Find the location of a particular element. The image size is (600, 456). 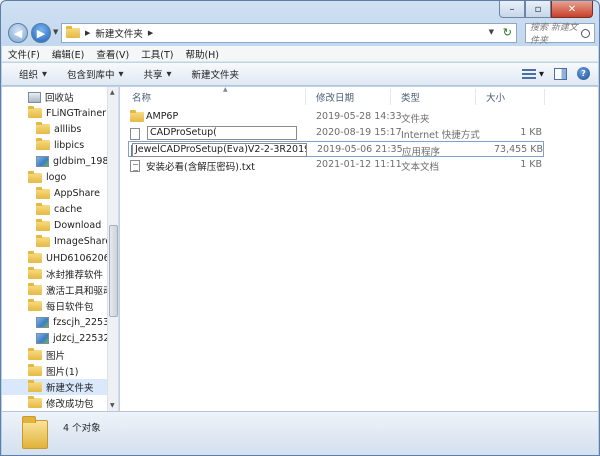

arrow-right-icon: ▶ is located at coordinates (41, 33).